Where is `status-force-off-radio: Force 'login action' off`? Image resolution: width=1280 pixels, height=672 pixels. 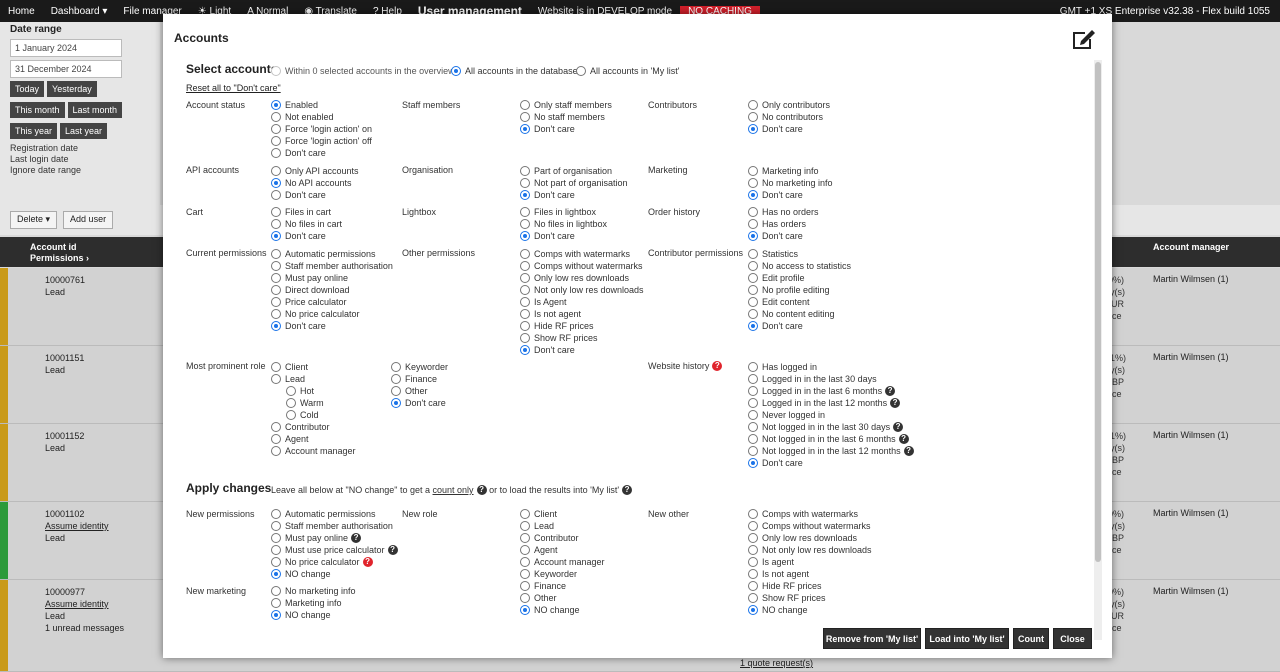 status-force-off-radio: Force 'login action' off is located at coordinates (321, 140).